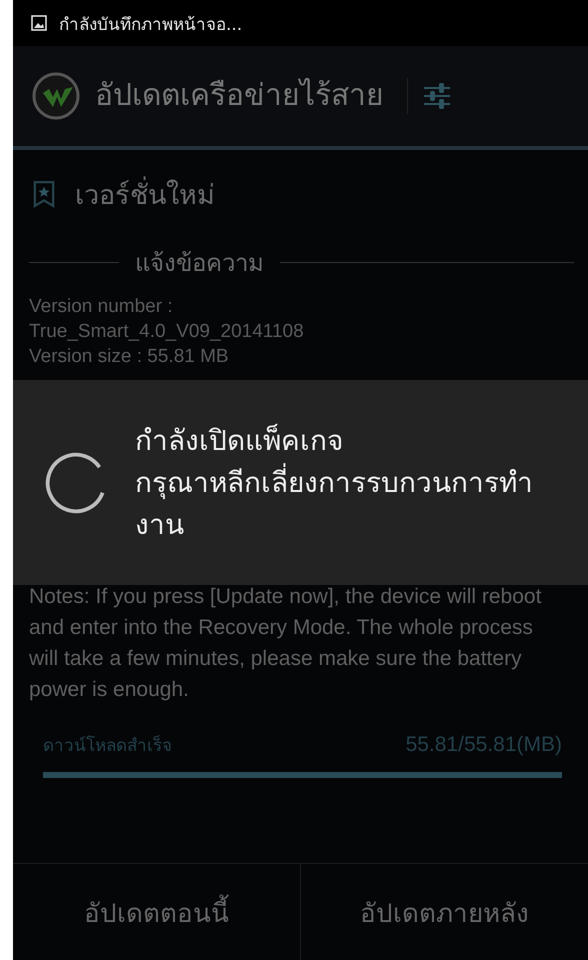 Image resolution: width=588 pixels, height=960 pixels. Describe the element at coordinates (129, 357) in the screenshot. I see `version-detail: Version size : 55.81 MB` at that location.